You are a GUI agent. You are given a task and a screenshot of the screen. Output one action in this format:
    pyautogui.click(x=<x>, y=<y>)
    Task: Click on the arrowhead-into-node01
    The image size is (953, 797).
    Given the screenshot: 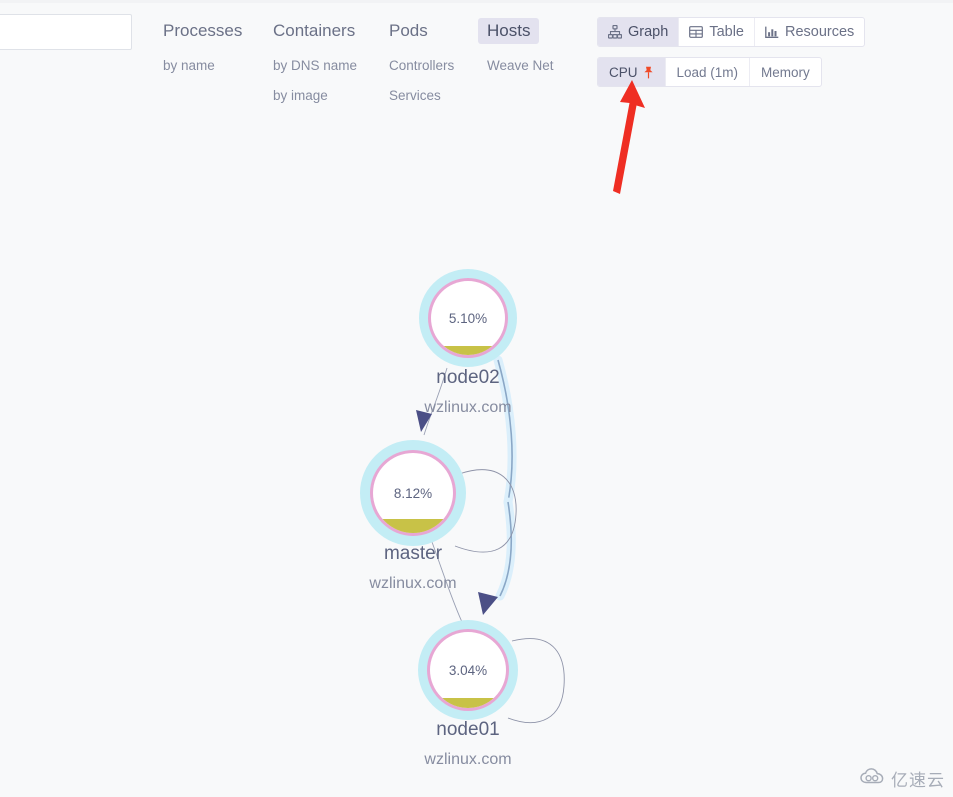 What is the action you would take?
    pyautogui.click(x=488, y=603)
    